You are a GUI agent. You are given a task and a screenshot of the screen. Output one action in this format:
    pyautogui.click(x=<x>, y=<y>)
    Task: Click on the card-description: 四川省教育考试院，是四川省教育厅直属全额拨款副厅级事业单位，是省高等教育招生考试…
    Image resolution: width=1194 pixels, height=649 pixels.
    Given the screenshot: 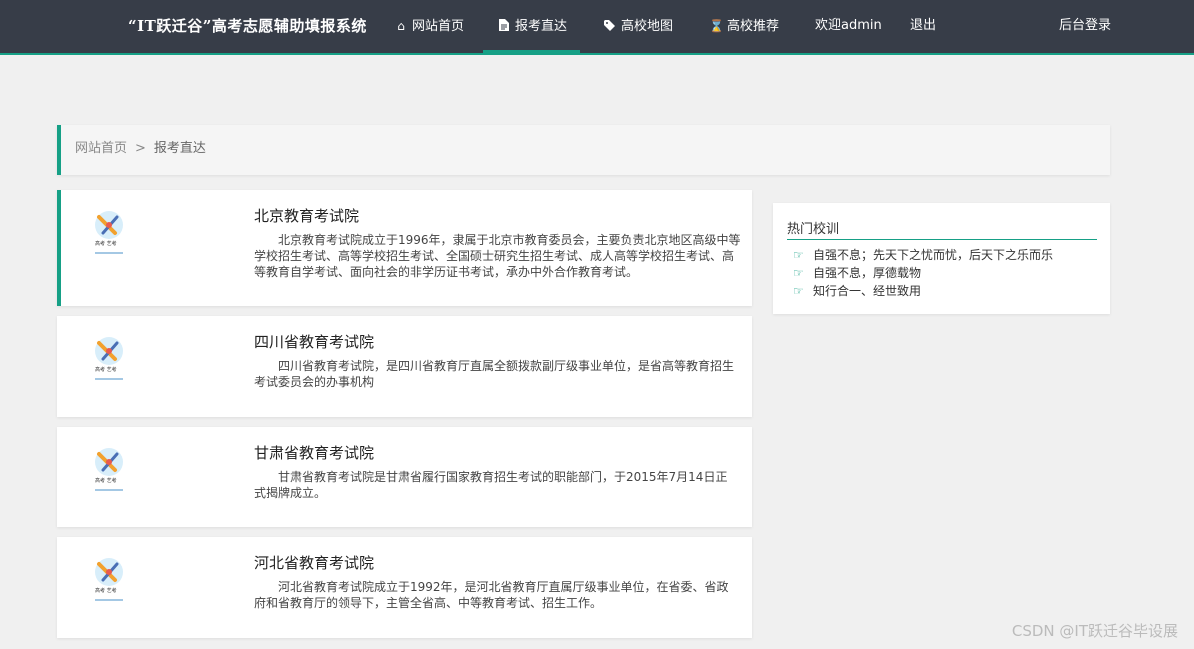 What is the action you would take?
    pyautogui.click(x=494, y=374)
    